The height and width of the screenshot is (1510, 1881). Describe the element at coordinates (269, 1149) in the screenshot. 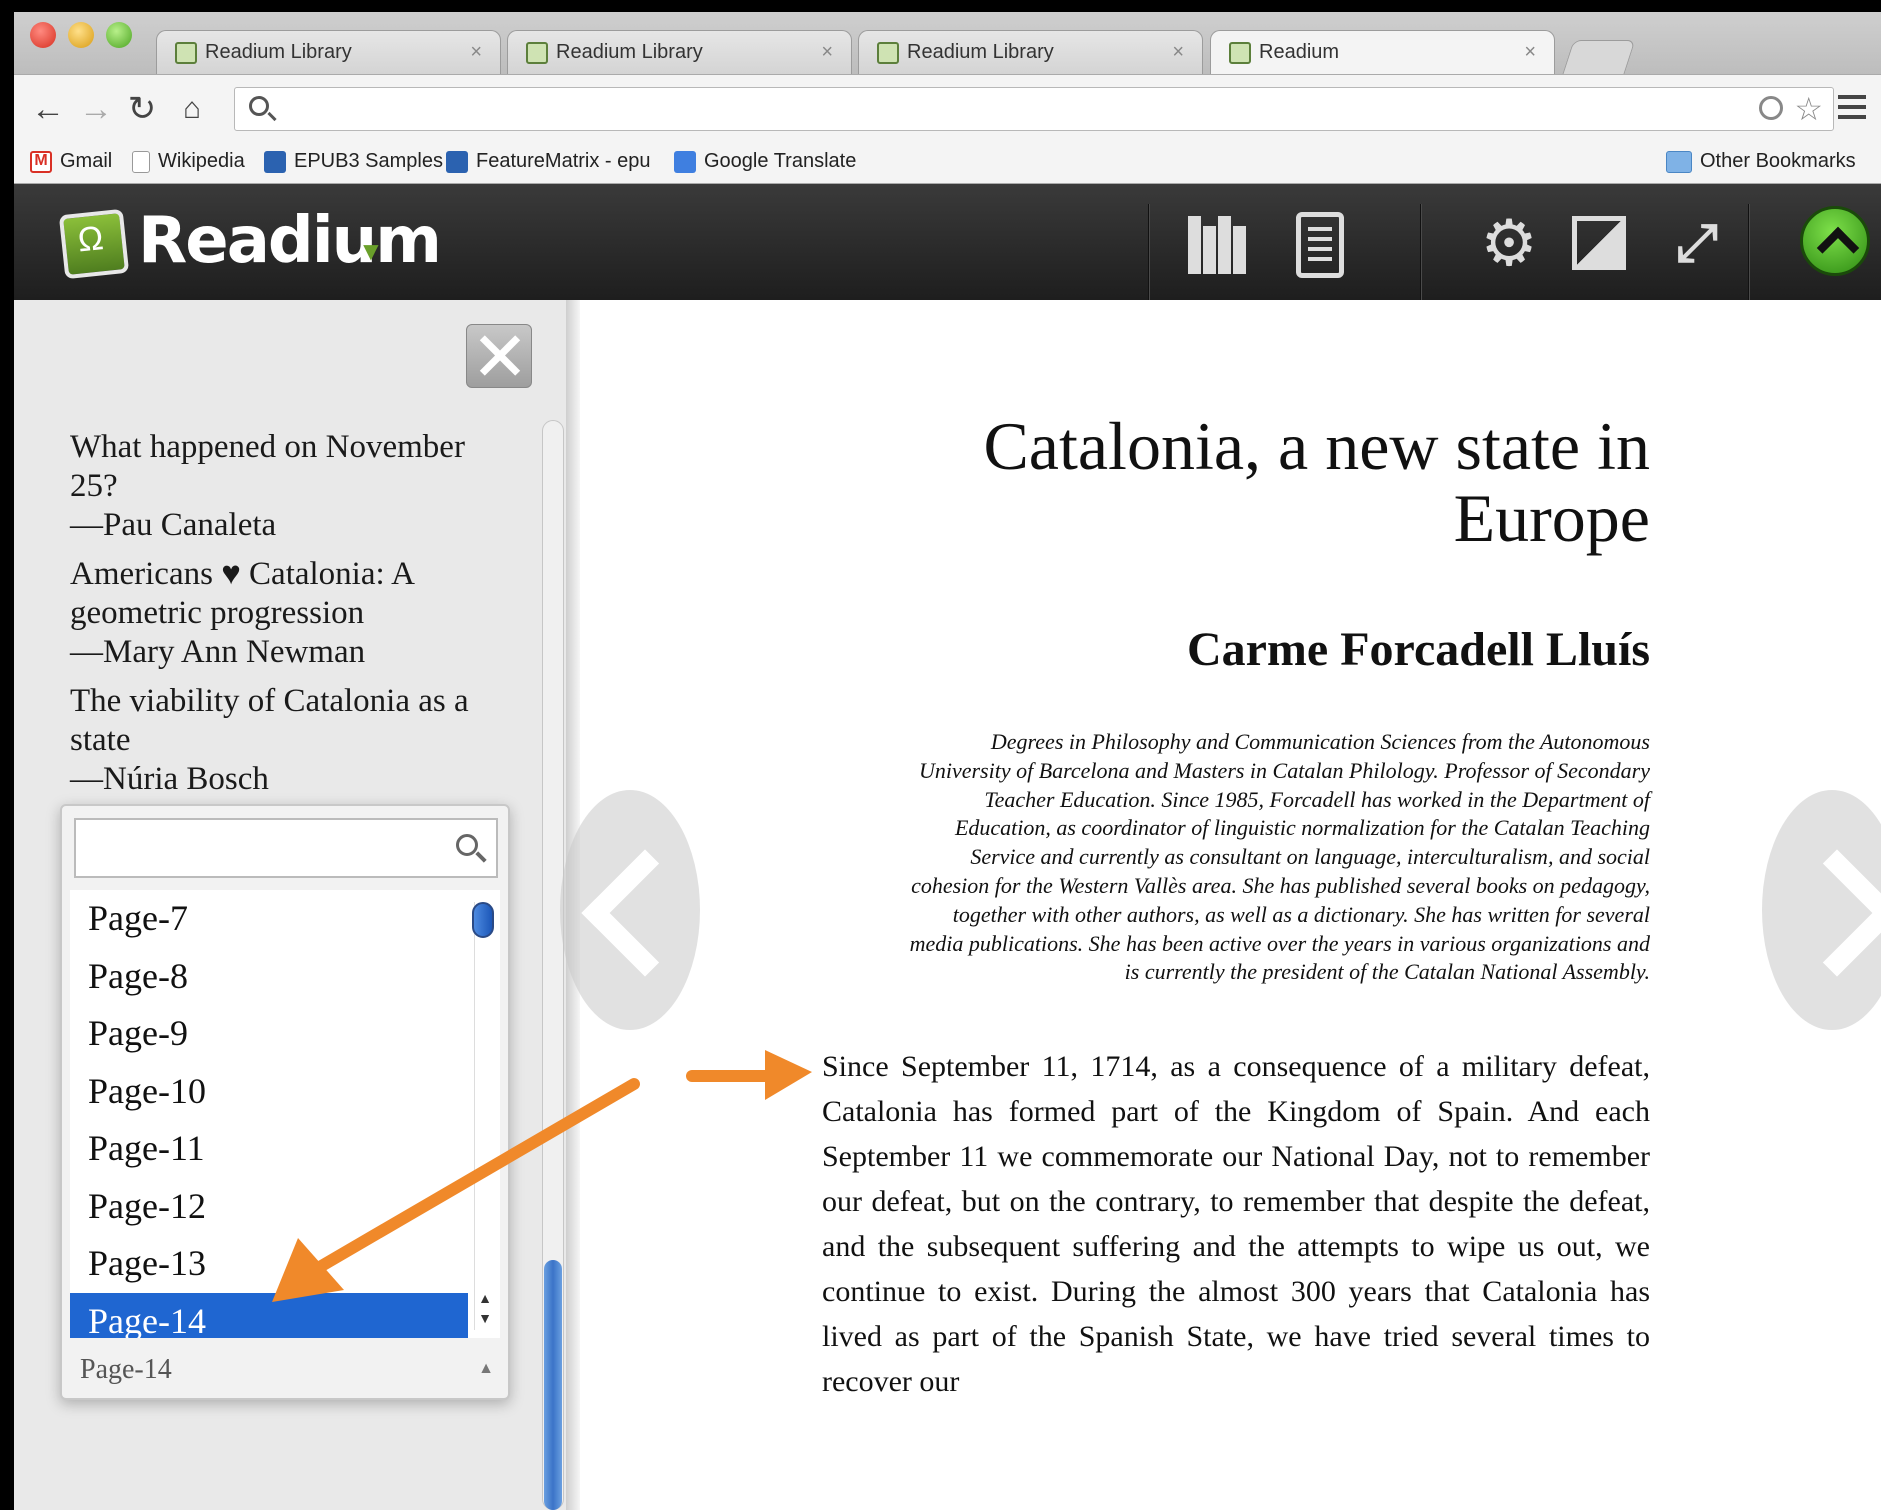

I see `page-option: Page-11` at that location.